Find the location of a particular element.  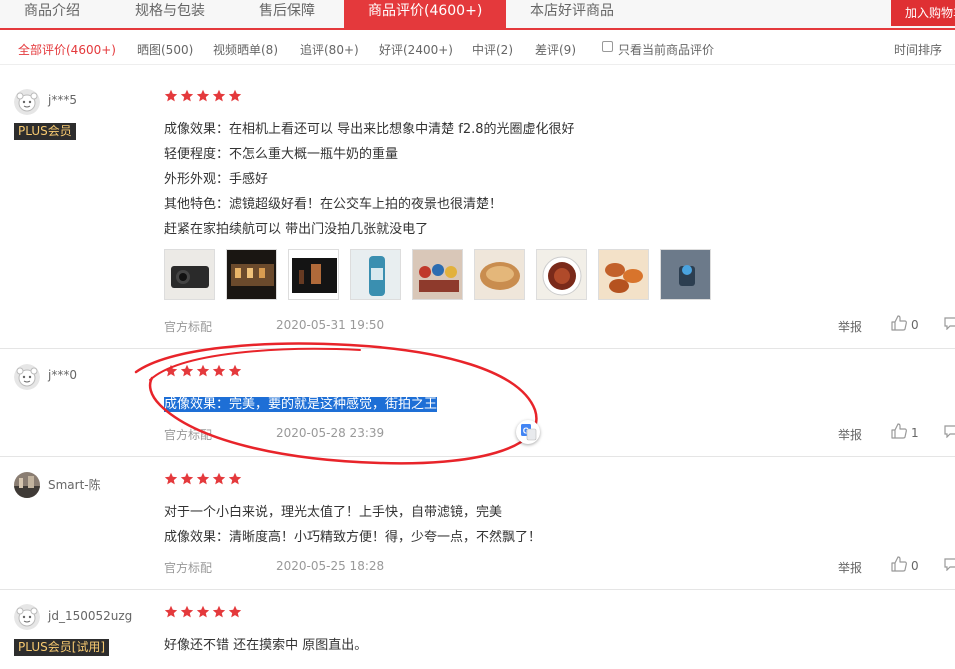

filter-negative: 差评(9) is located at coordinates (555, 49).